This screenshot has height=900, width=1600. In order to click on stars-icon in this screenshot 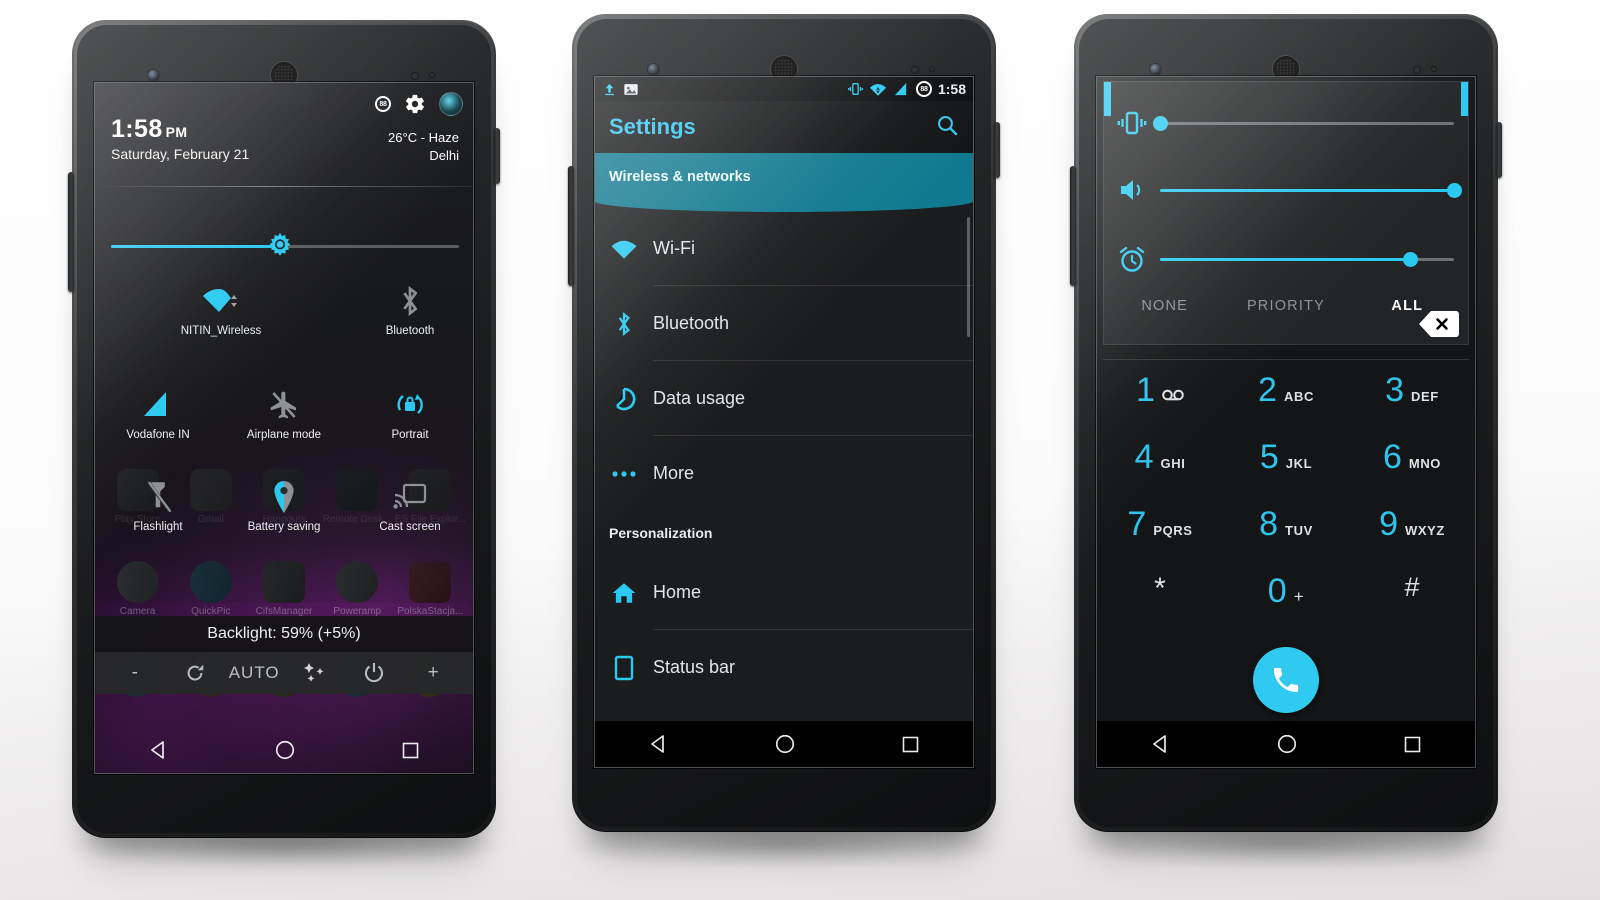, I will do `click(314, 673)`.